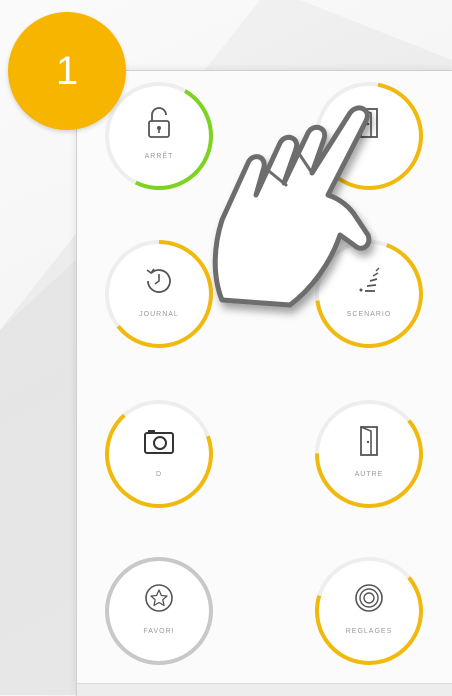  I want to click on history-icon, so click(158, 280).